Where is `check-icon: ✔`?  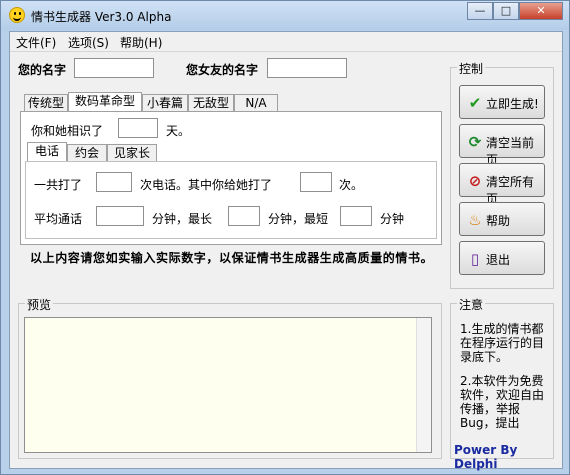
check-icon: ✔ is located at coordinates (475, 103).